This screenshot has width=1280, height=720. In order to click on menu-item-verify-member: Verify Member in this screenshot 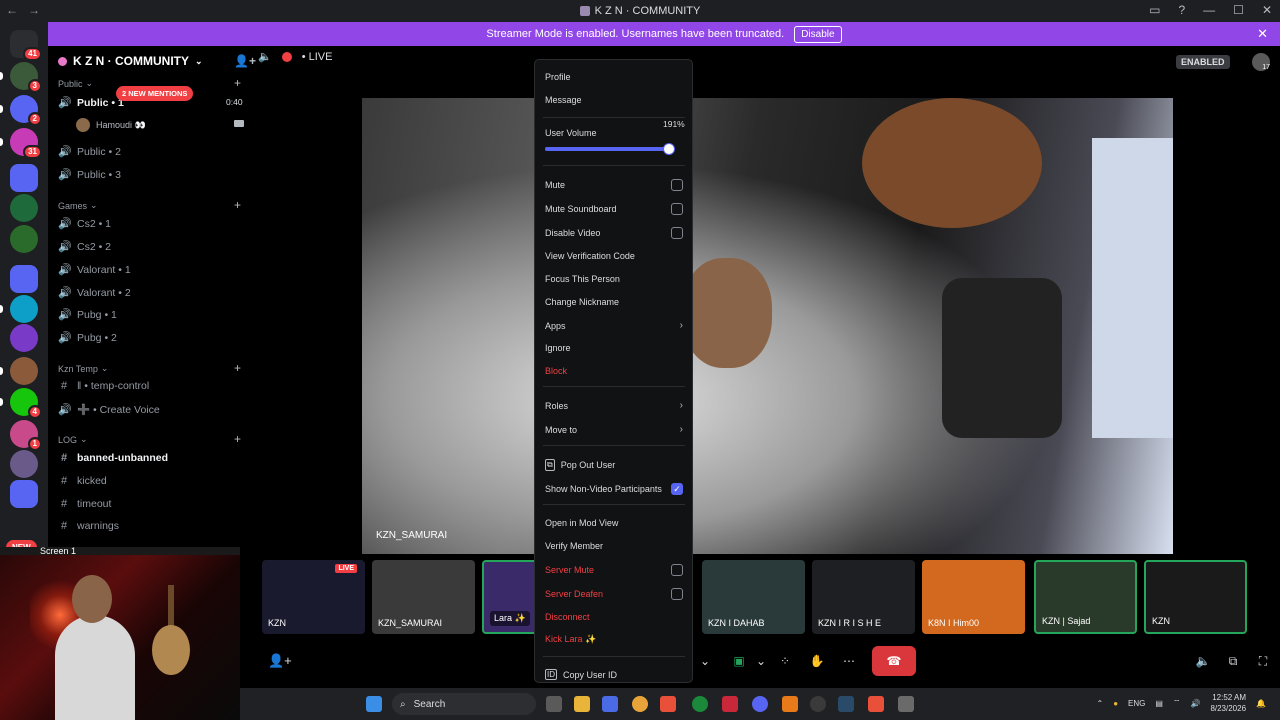, I will do `click(614, 546)`.